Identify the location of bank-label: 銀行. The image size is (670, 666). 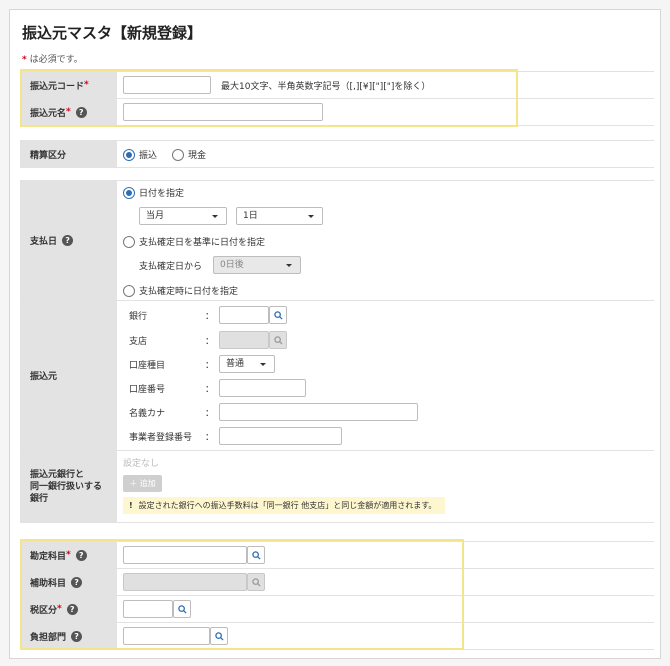
(138, 317).